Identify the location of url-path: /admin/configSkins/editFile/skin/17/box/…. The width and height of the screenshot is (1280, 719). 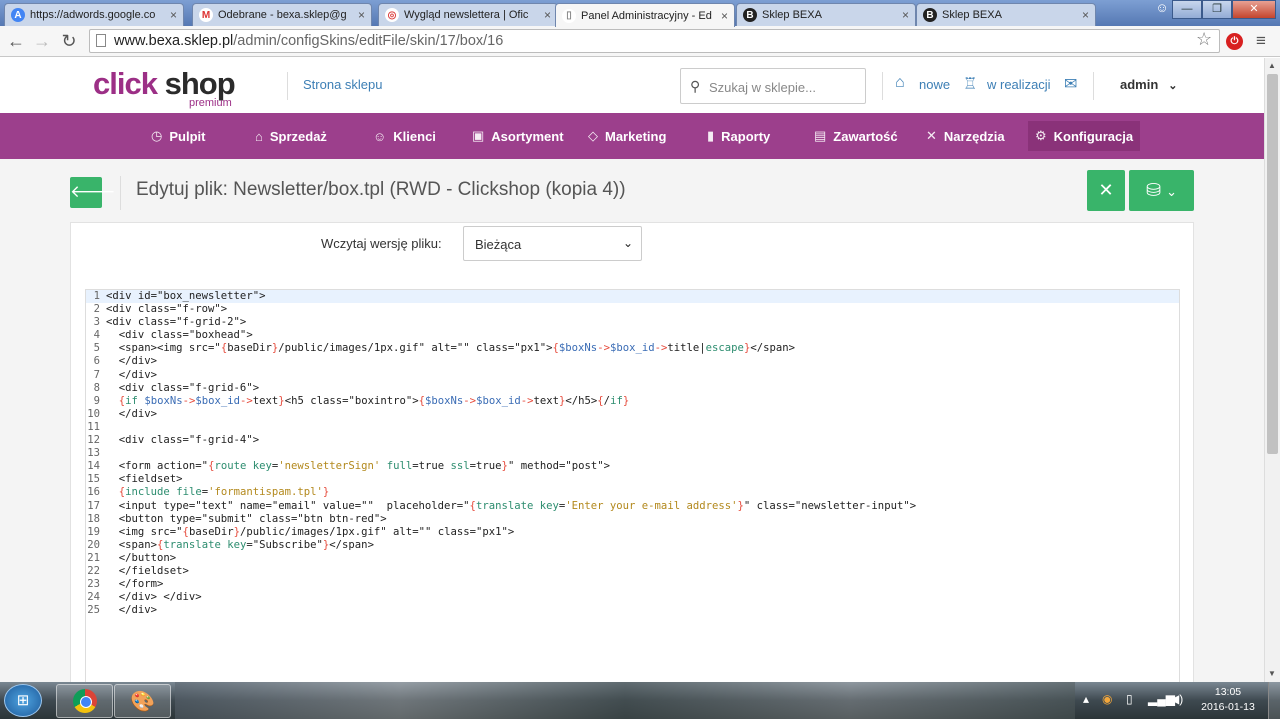
(368, 41).